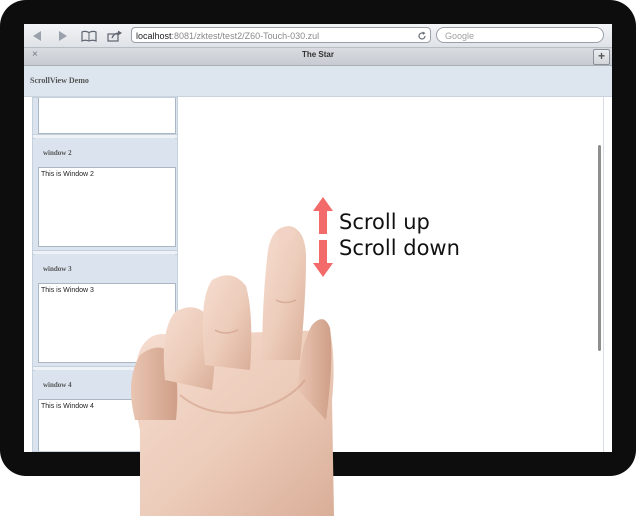 Image resolution: width=636 pixels, height=516 pixels. I want to click on window-body-text: This is Window 2, so click(67, 174).